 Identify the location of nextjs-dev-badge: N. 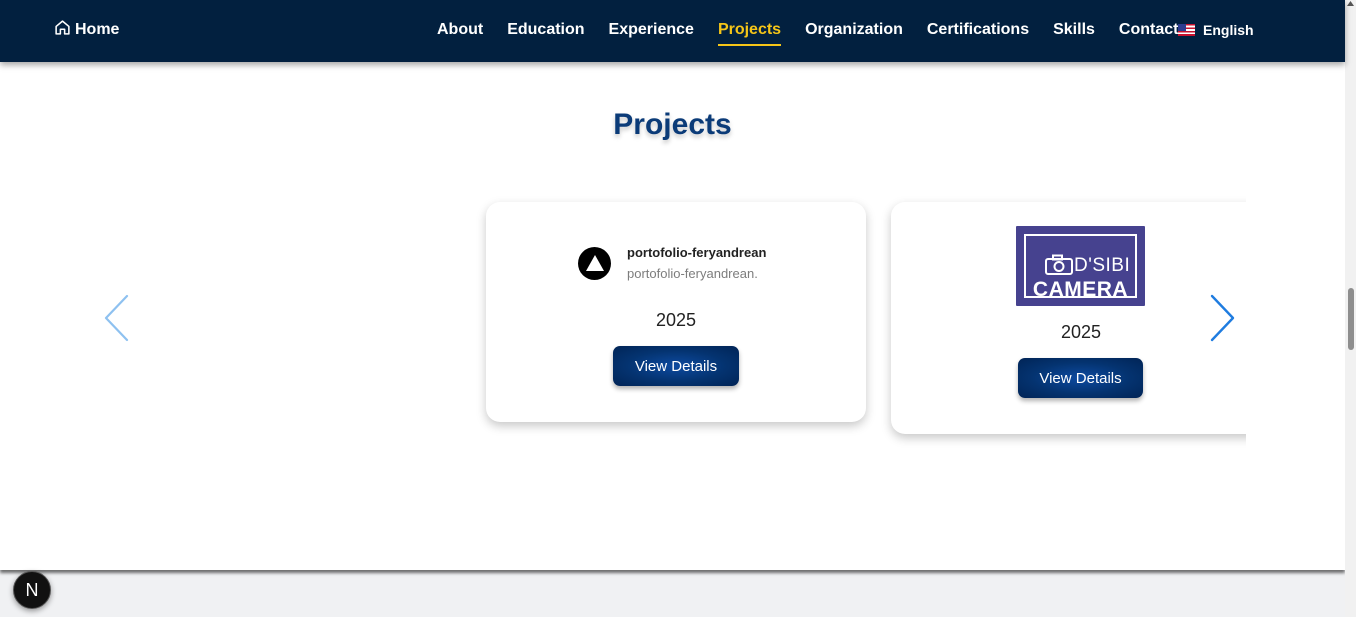
(32, 590).